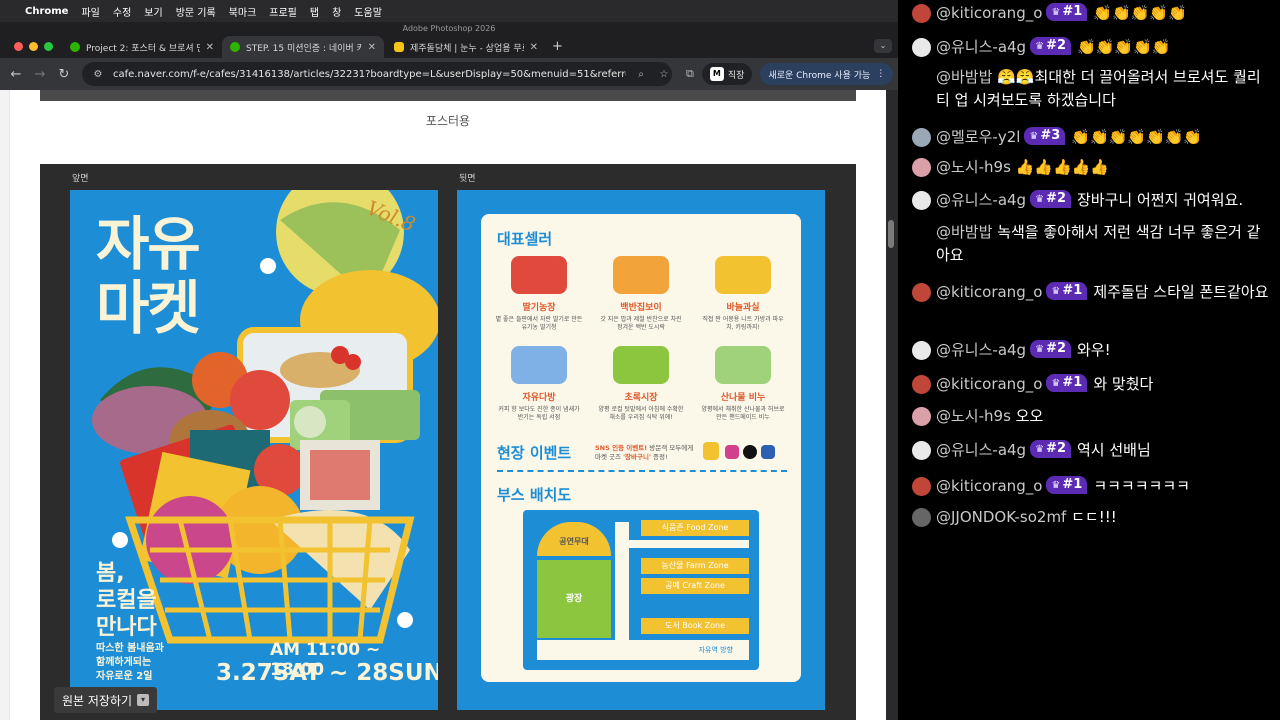  What do you see at coordinates (336, 11) in the screenshot?
I see `menu-window: 창` at bounding box center [336, 11].